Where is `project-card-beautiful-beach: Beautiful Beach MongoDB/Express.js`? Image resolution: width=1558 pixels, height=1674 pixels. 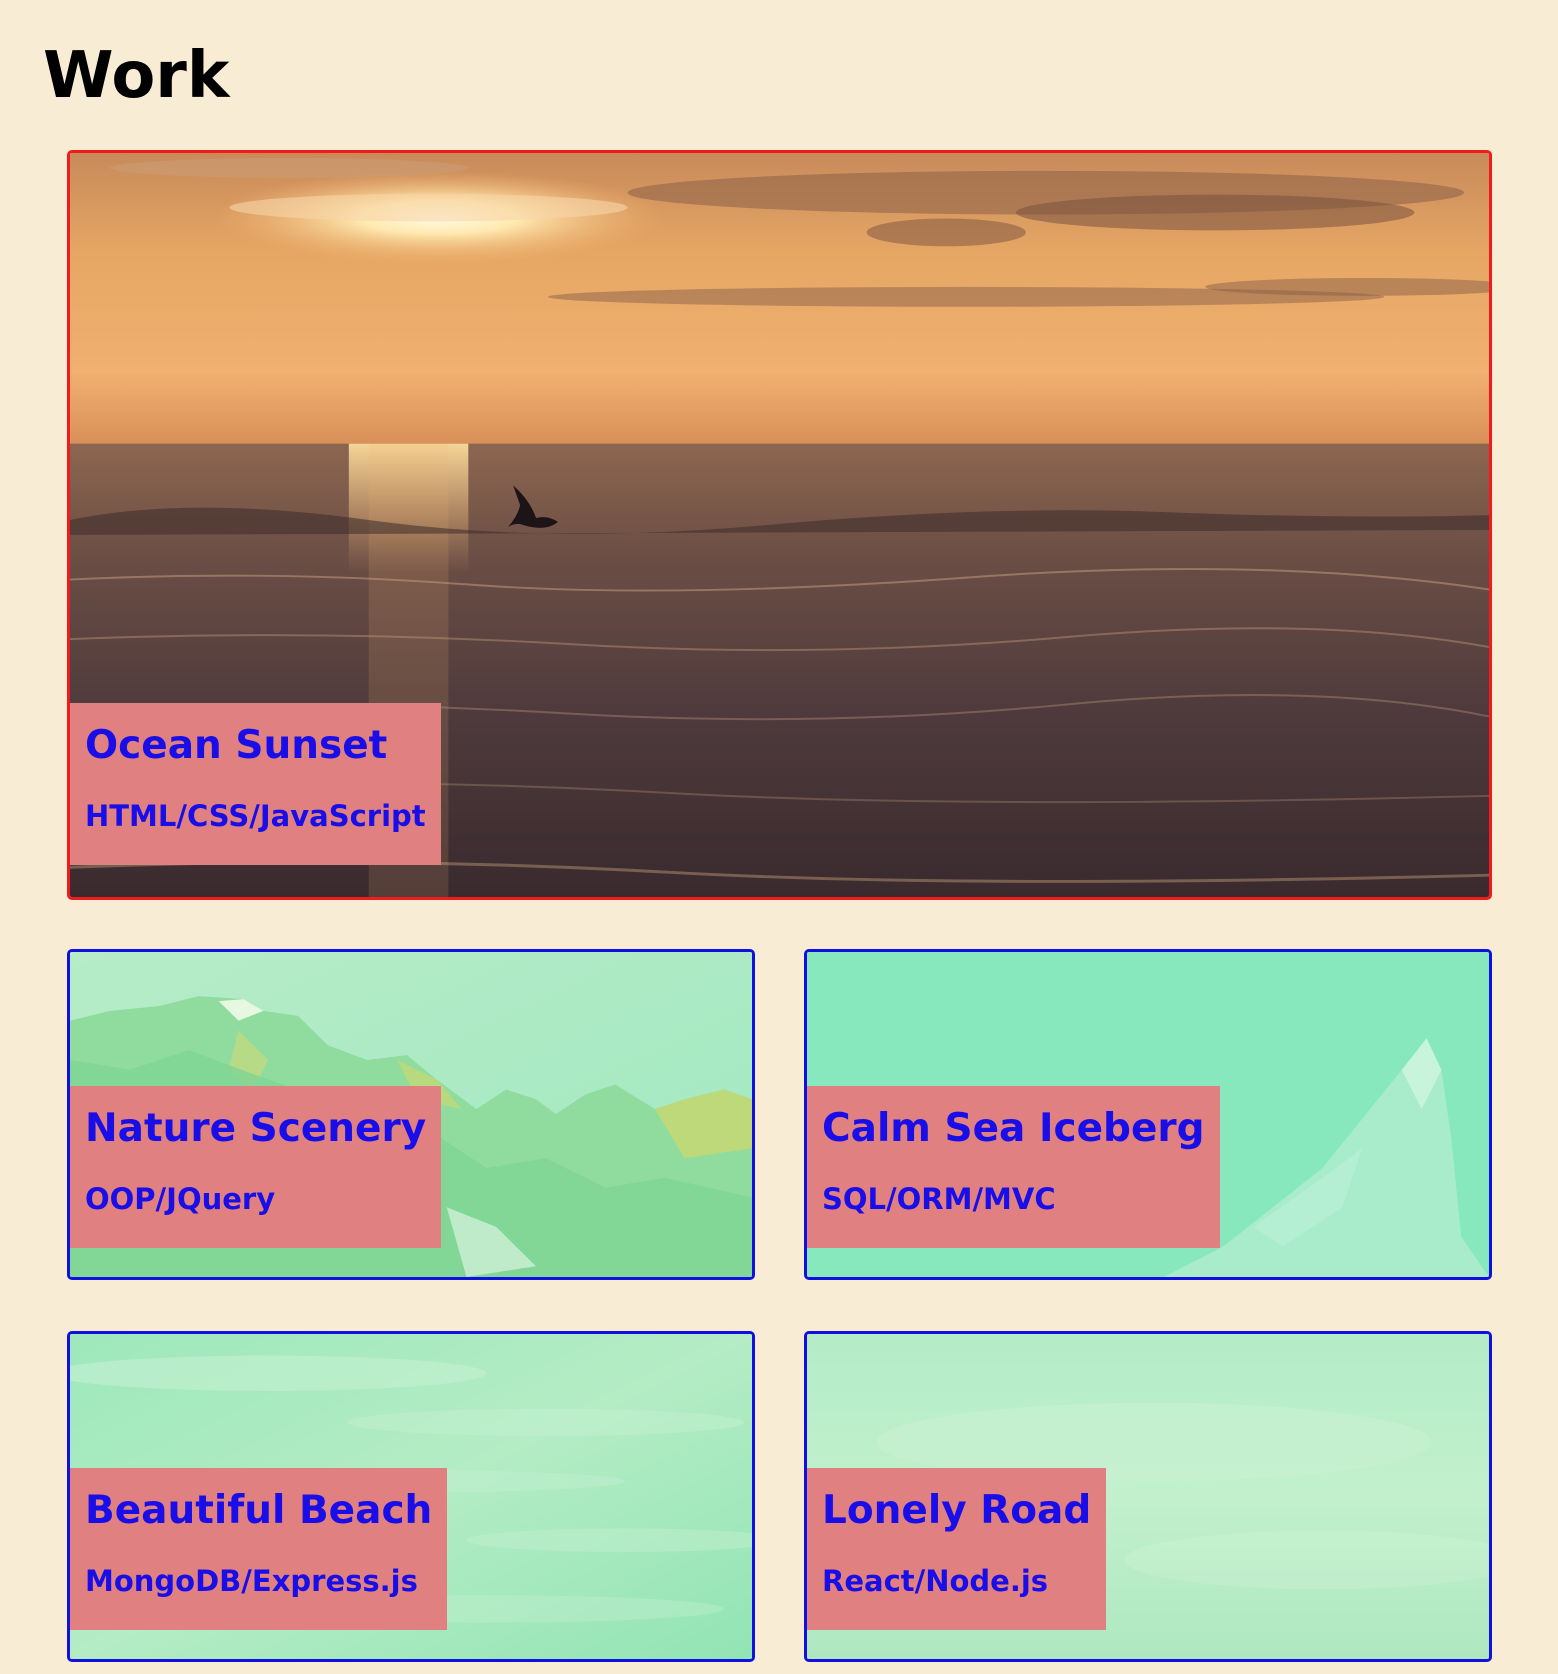
project-card-beautiful-beach: Beautiful Beach MongoDB/Express.js is located at coordinates (411, 1496).